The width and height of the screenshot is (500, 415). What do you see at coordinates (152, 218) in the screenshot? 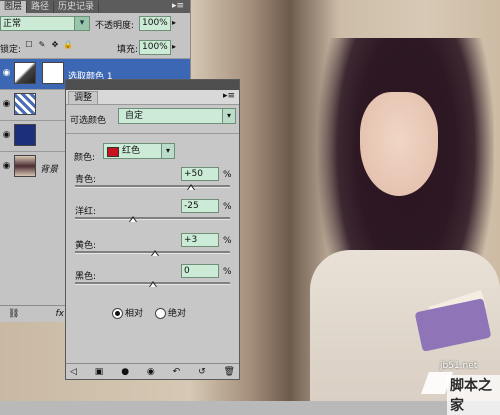
I see `magenta-slider-track` at bounding box center [152, 218].